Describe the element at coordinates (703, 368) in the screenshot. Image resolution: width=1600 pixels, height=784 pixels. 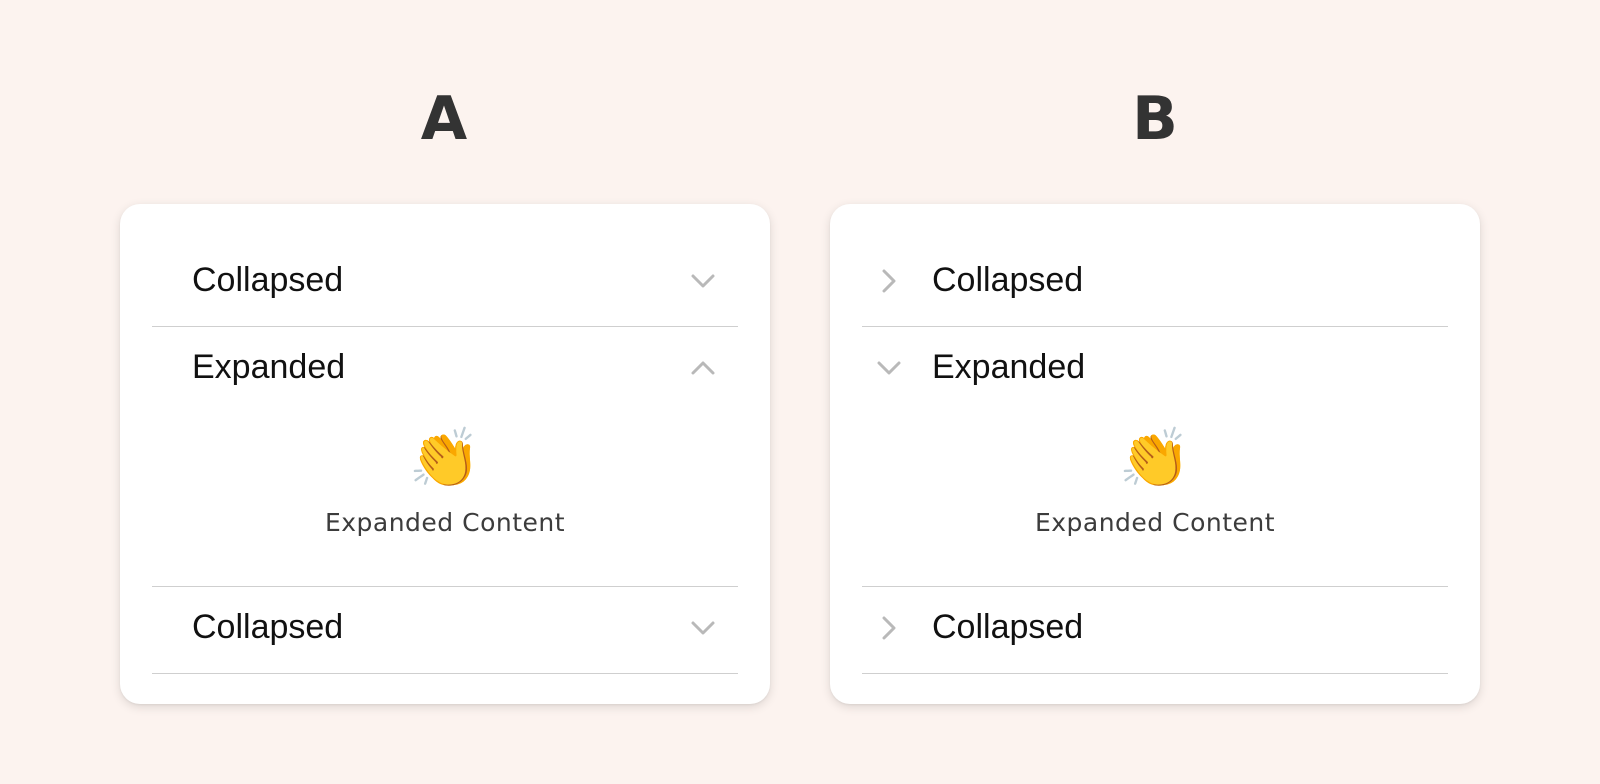
I see `chevron-up-icon` at that location.